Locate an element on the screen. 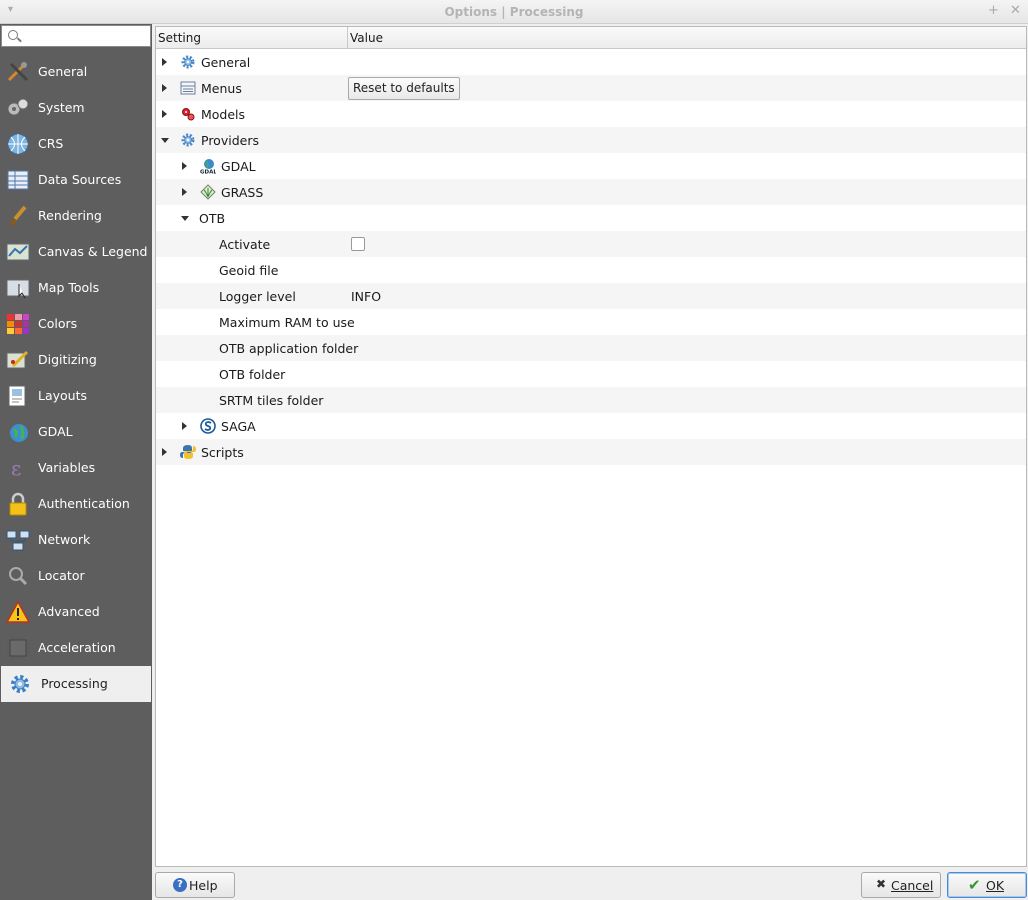 The image size is (1028, 900). tree-row-scripts: Scripts is located at coordinates (591, 452).